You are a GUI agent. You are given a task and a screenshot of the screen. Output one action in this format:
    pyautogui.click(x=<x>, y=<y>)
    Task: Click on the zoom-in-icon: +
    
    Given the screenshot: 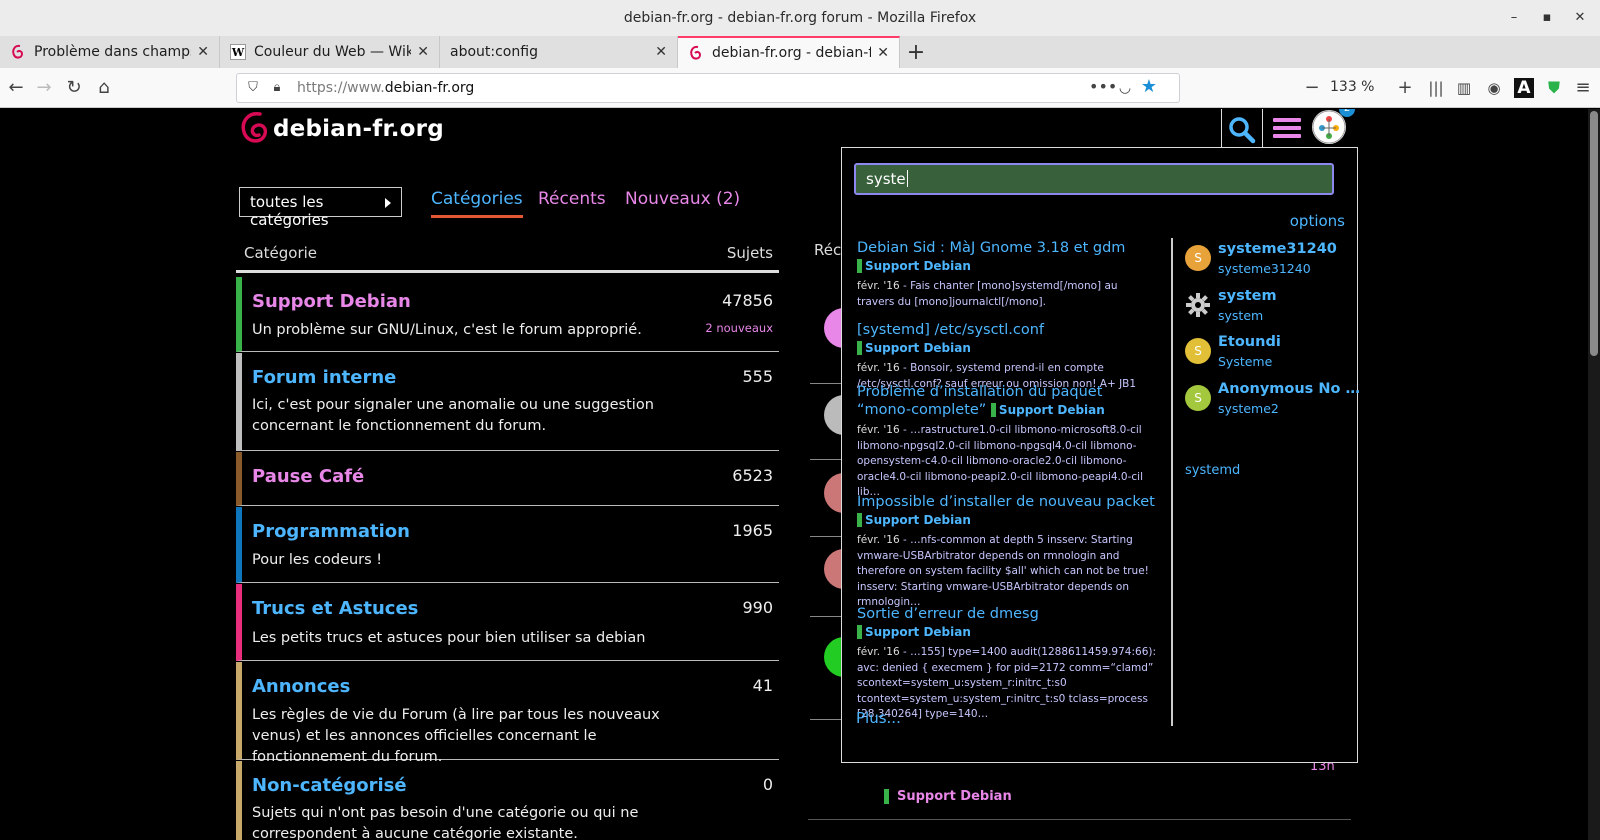 What is the action you would take?
    pyautogui.click(x=1405, y=88)
    